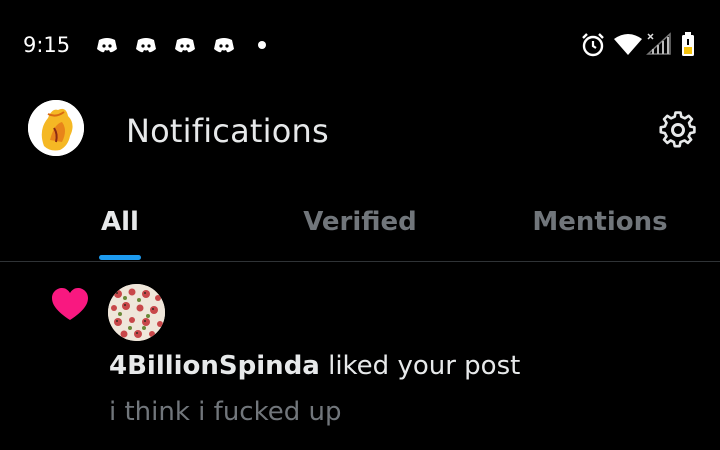 The image size is (720, 450). Describe the element at coordinates (70, 304) in the screenshot. I see `heart-icon` at that location.